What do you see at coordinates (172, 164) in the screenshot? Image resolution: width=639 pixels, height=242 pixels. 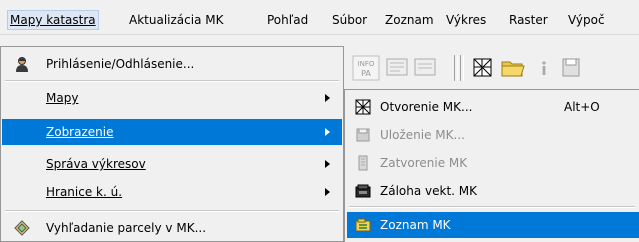 I see `dropdown-item-sprava-vykresov: Správa výkresov` at bounding box center [172, 164].